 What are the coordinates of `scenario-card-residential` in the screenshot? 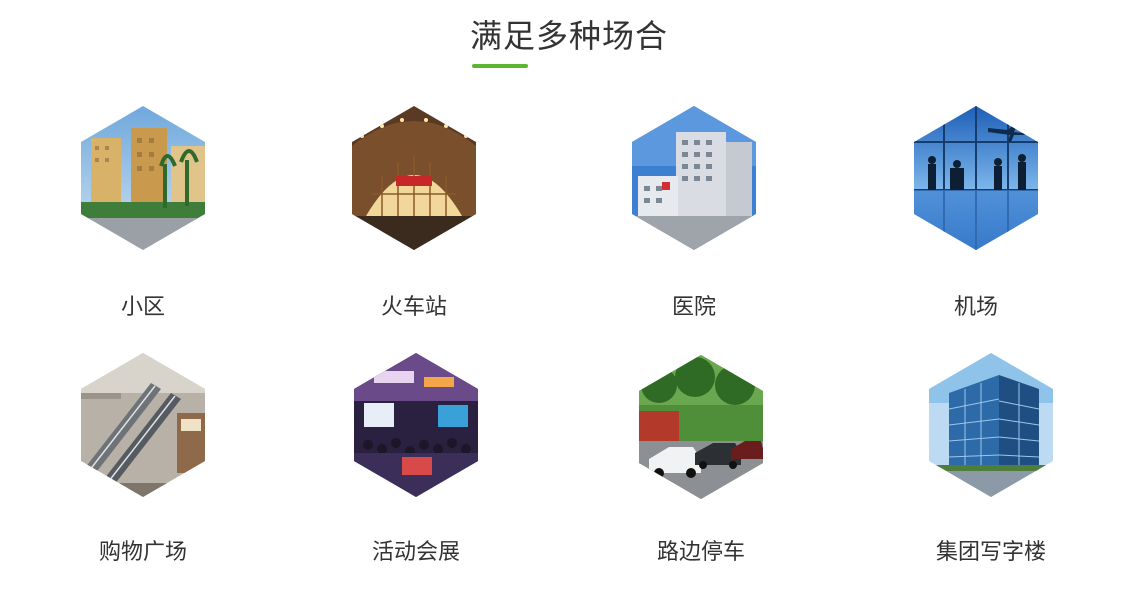 It's located at (143, 178).